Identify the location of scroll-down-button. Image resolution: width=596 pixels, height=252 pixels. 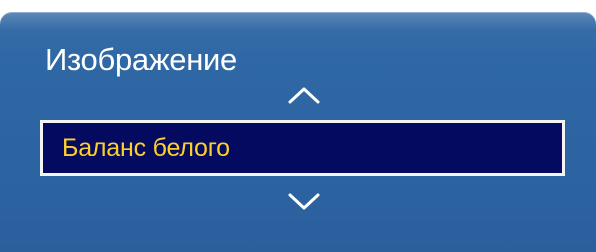
(304, 202).